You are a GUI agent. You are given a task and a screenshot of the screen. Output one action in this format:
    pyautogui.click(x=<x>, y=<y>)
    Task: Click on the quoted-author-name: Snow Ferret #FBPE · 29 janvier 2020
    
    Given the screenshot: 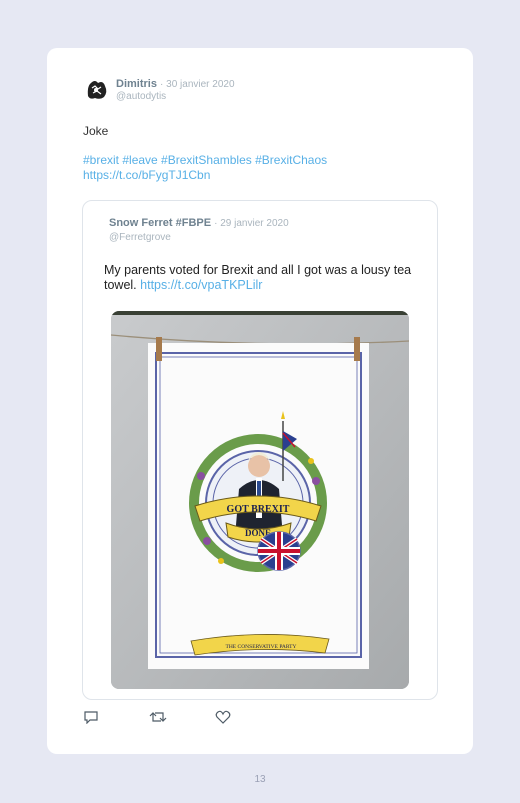 What is the action you would take?
    pyautogui.click(x=199, y=223)
    